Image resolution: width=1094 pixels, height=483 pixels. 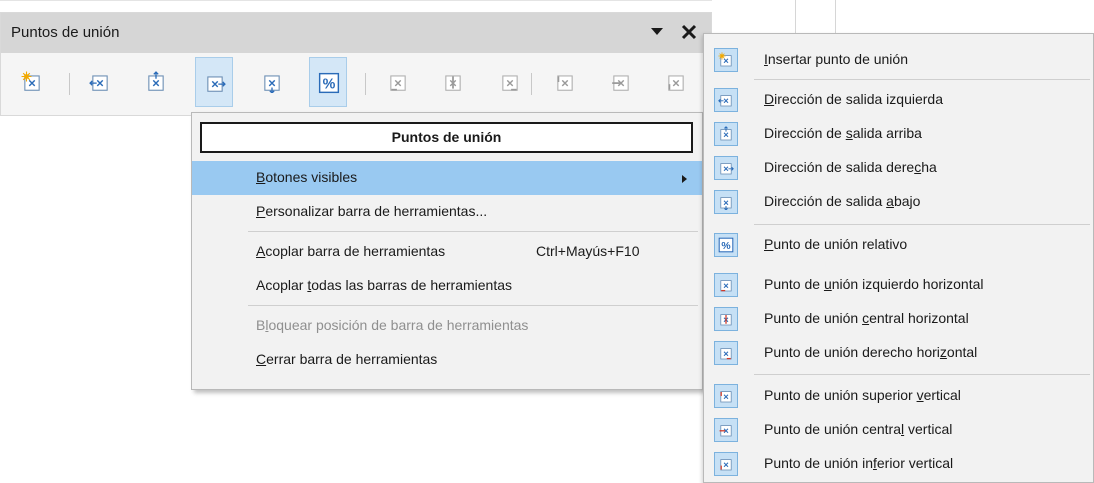 What do you see at coordinates (726, 60) in the screenshot?
I see `insert-glue-point-icon` at bounding box center [726, 60].